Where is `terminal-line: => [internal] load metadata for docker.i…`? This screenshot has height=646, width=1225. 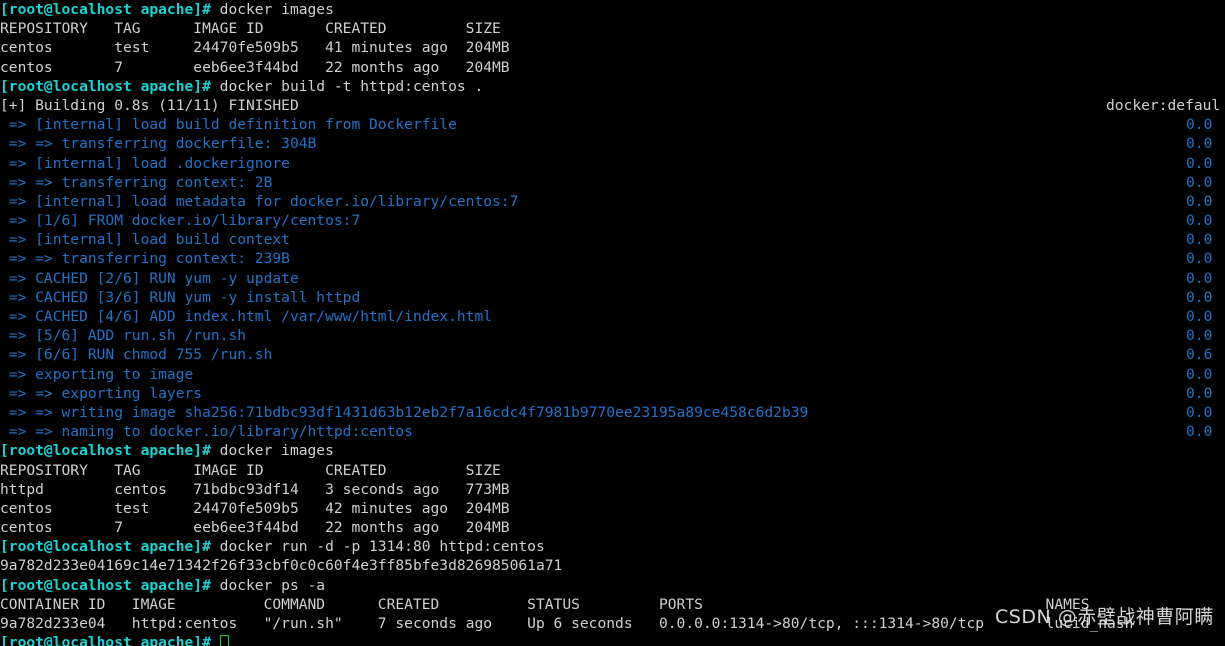 terminal-line: => [internal] load metadata for docker.i… is located at coordinates (612, 201).